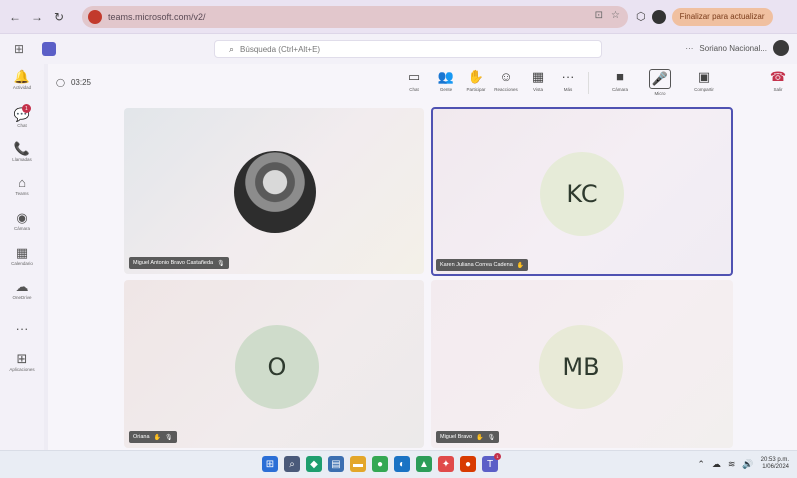  Describe the element at coordinates (22, 221) in the screenshot. I see `rail-item-camera: ◉ Cámara` at that location.